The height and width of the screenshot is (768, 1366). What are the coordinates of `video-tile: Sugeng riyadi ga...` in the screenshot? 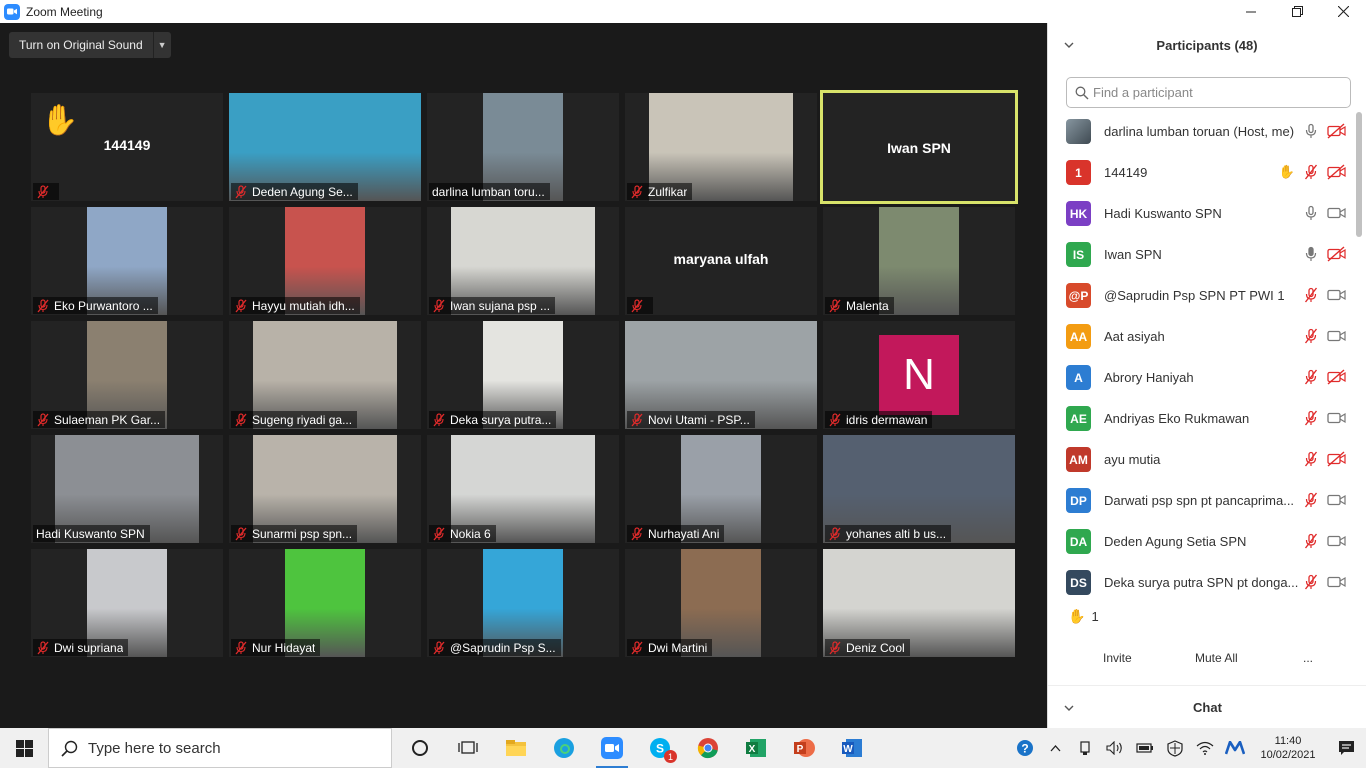 It's located at (325, 375).